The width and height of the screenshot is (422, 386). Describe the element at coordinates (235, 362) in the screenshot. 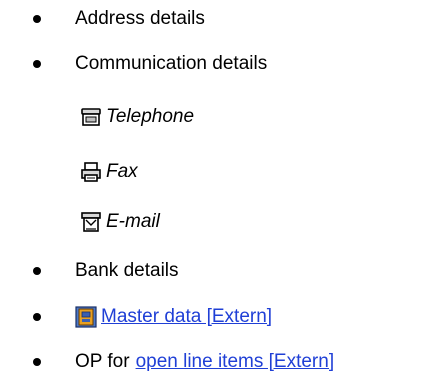

I see `open-line-items-link: open line items [Extern]` at that location.